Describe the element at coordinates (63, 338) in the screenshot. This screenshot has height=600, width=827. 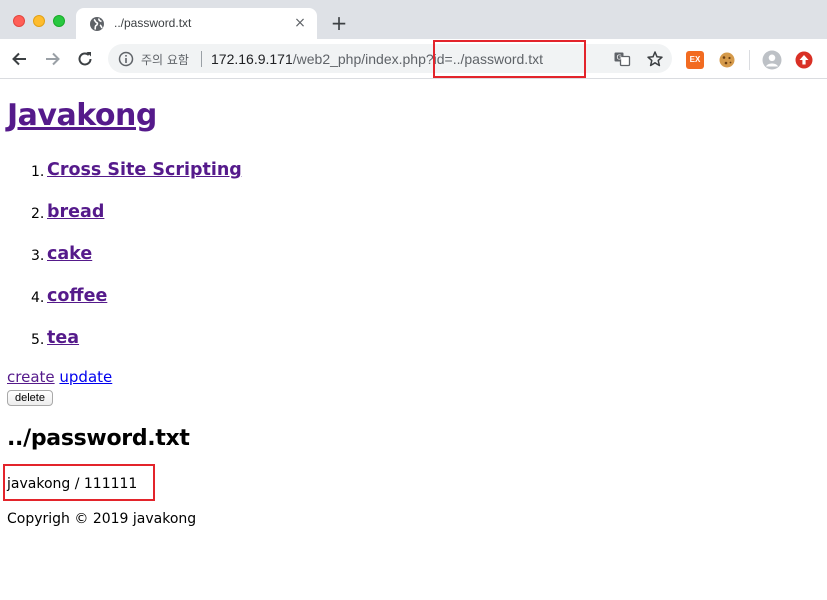
I see `topic-link-tea: tea` at that location.